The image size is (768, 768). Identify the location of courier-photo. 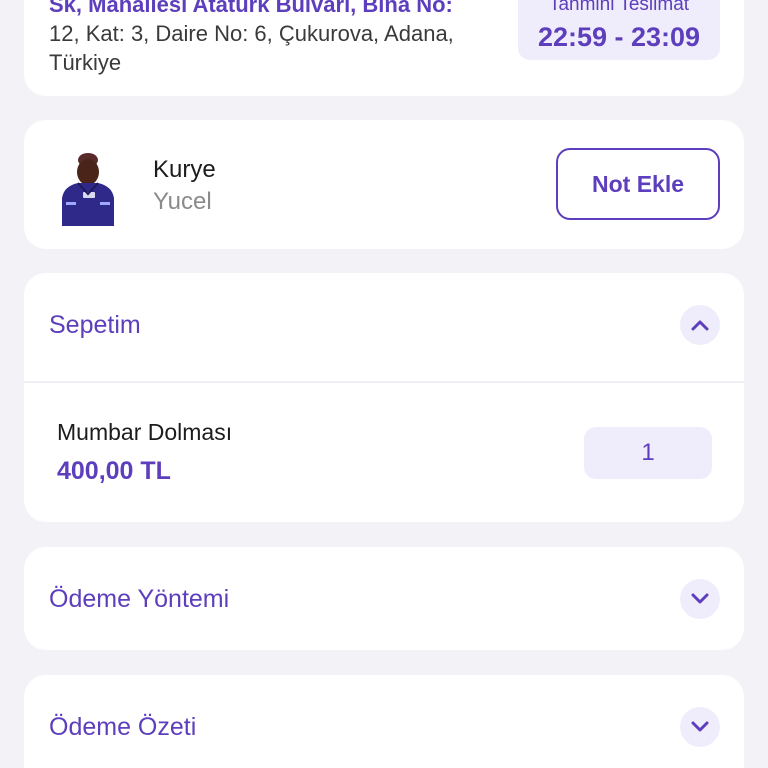
(88, 186).